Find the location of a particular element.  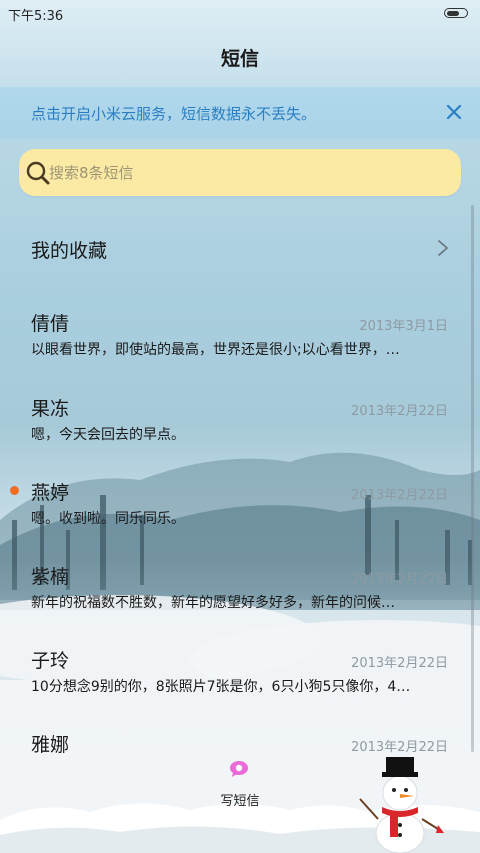

status-bar: 下午5:36 is located at coordinates (240, 14).